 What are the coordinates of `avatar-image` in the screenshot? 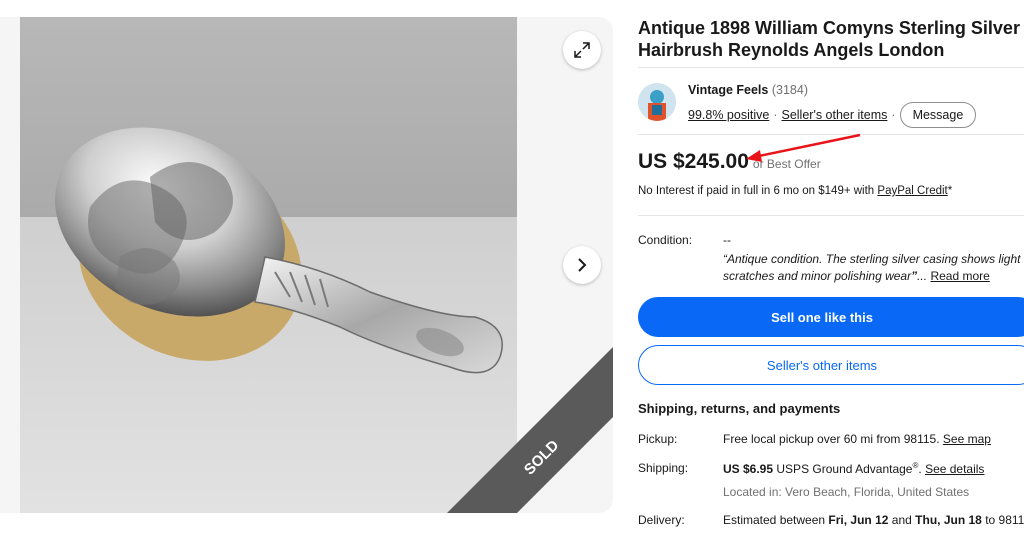 It's located at (657, 102).